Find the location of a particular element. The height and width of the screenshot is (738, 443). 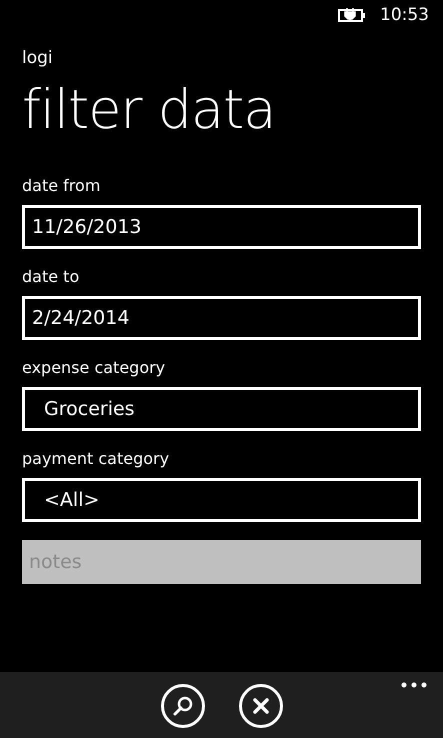

field-label: expense category is located at coordinates (94, 367).